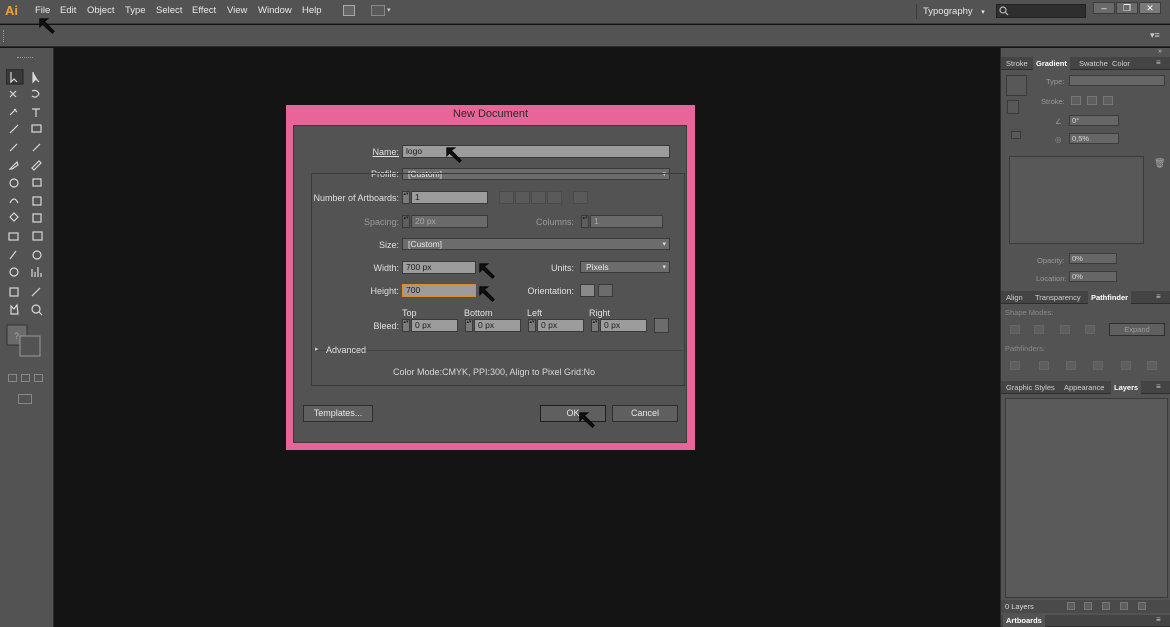 This screenshot has width=1170, height=627. Describe the element at coordinates (587, 290) in the screenshot. I see `portrait-icon` at that location.